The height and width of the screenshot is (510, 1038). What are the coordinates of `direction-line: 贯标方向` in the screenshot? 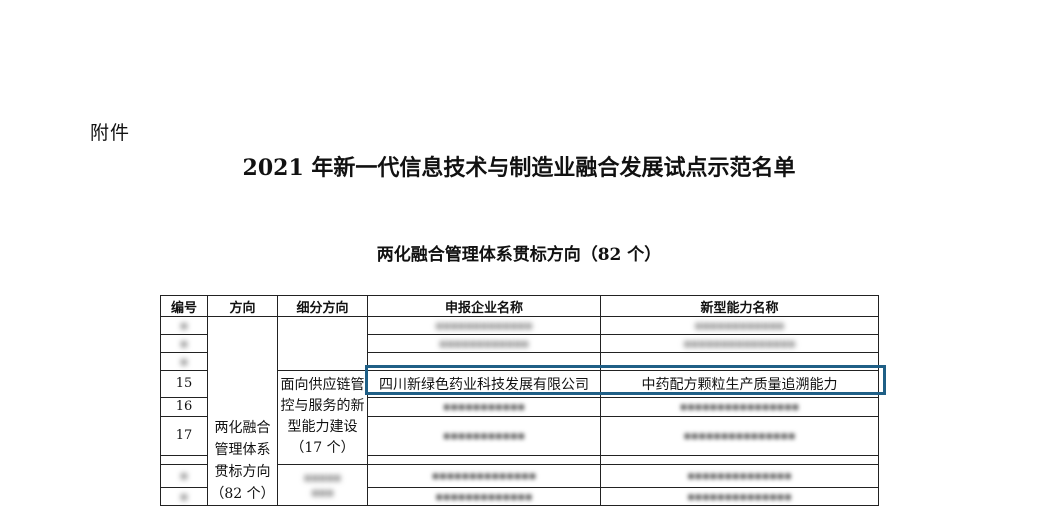 It's located at (242, 472).